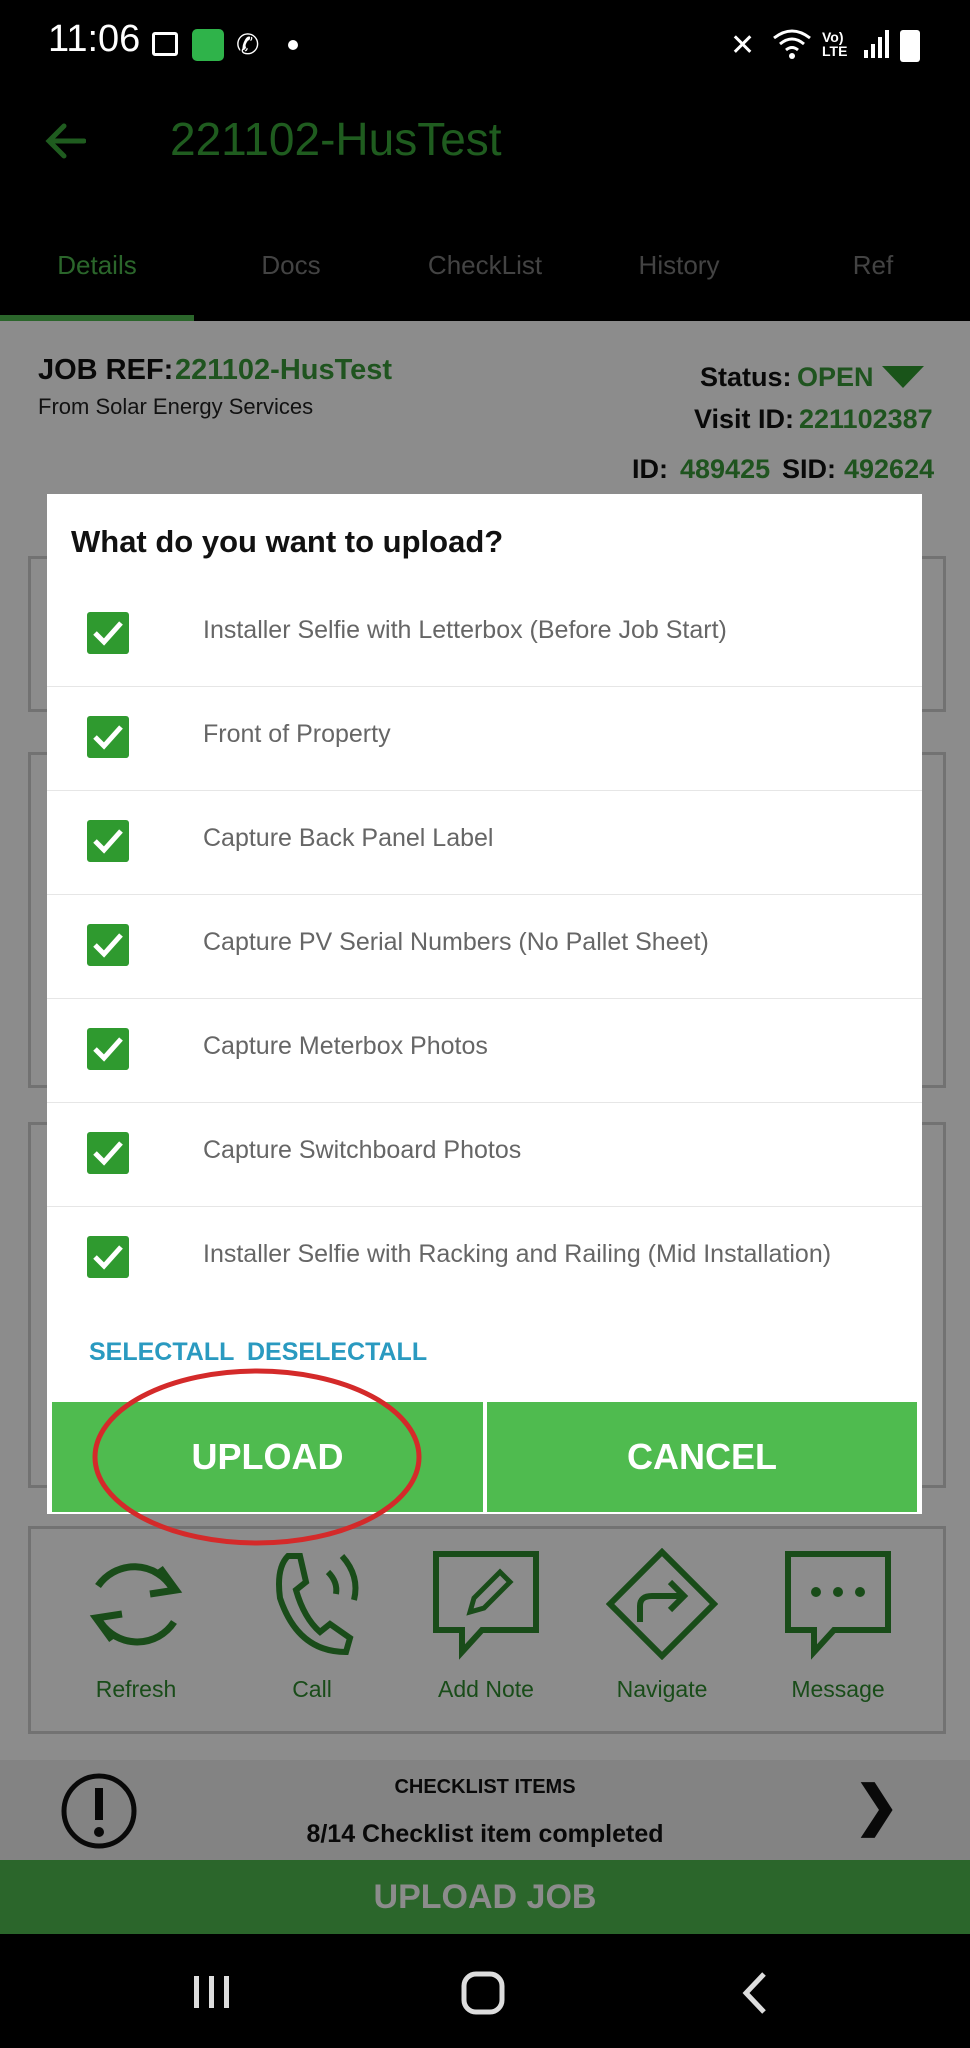 Image resolution: width=970 pixels, height=2048 pixels. I want to click on missed-call-icon: ✆, so click(248, 44).